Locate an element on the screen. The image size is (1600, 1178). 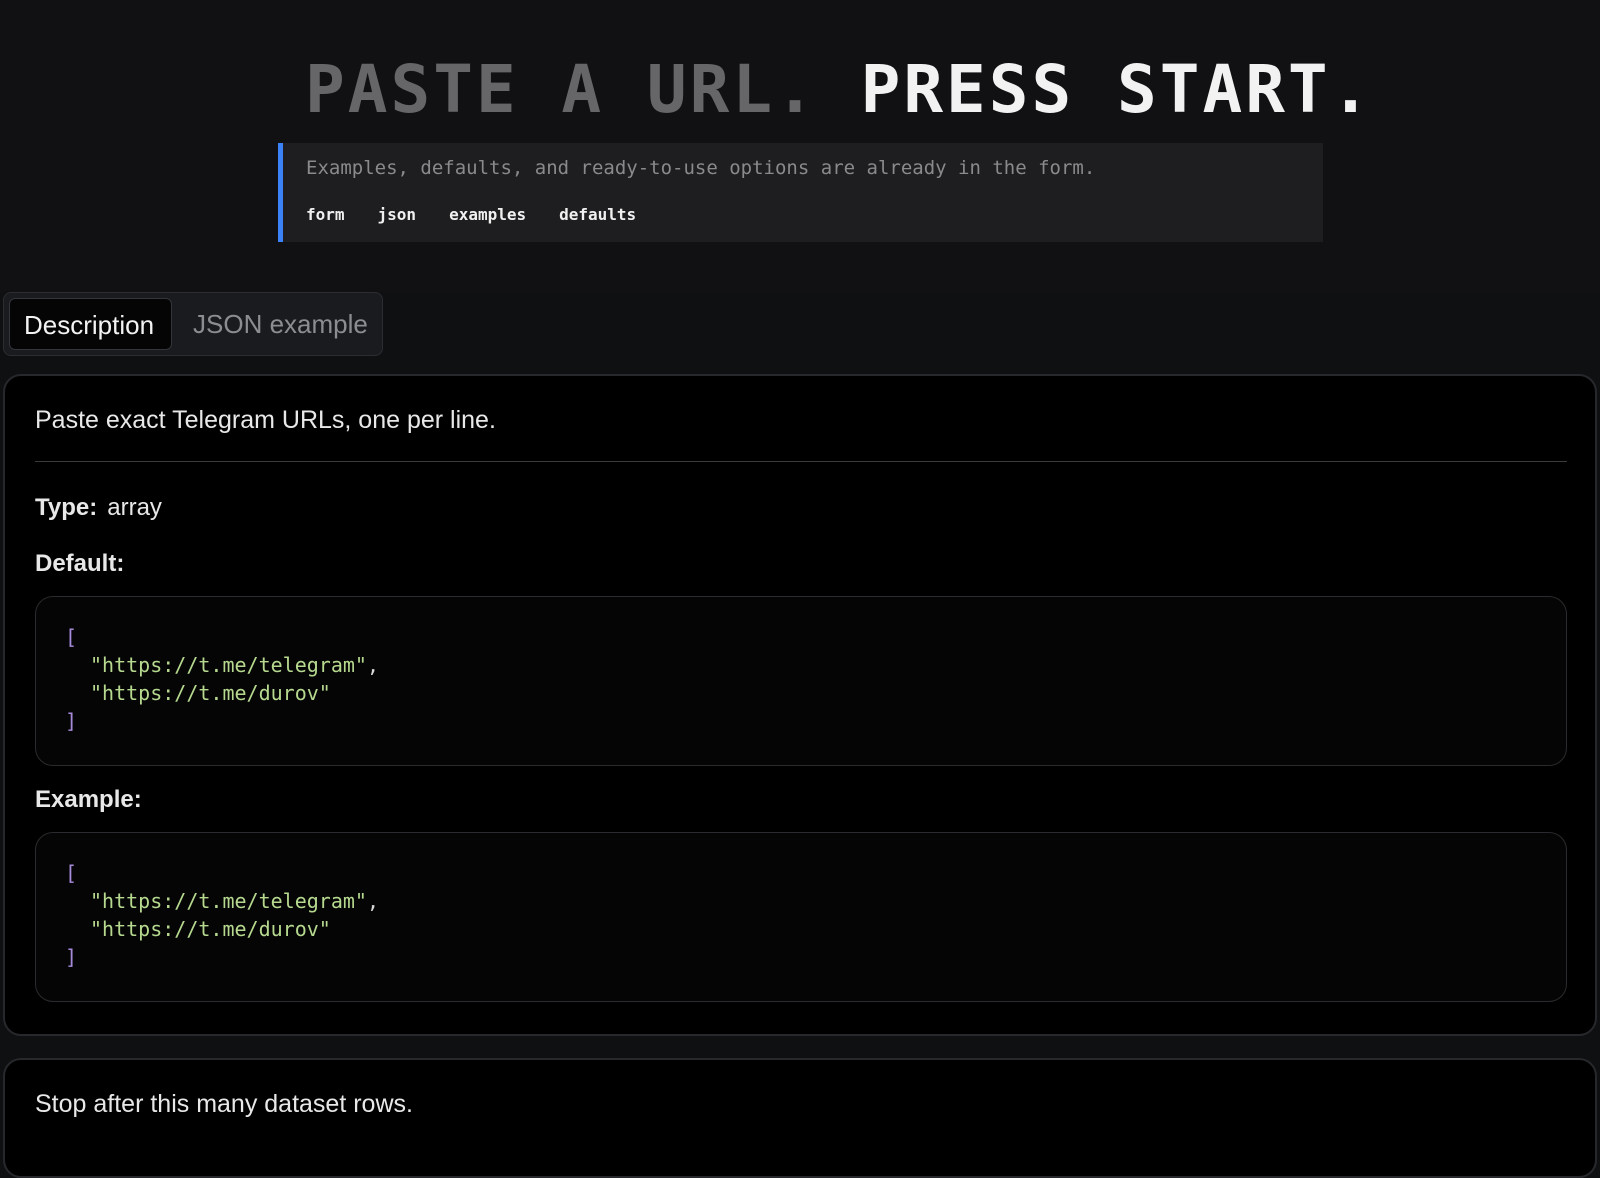
field-card-max-rows: Stop after this many dataset rows. is located at coordinates (800, 1118).